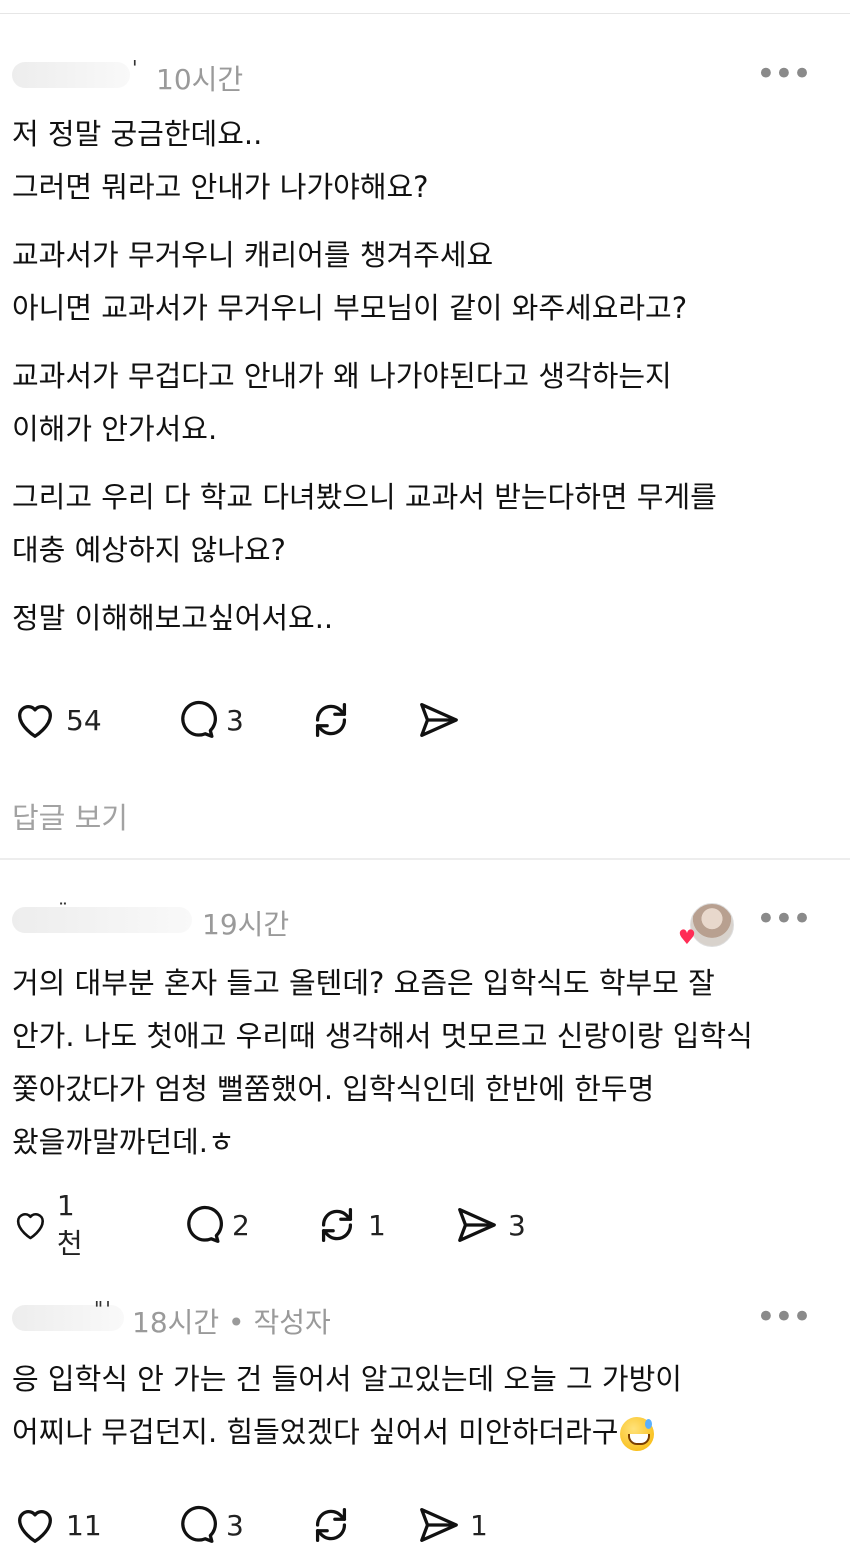 This screenshot has height=1556, width=850. What do you see at coordinates (350, 308) in the screenshot?
I see `post-text-line: 아니면 교과서가 무거우니 부모님이 같이 와주세요라고?` at bounding box center [350, 308].